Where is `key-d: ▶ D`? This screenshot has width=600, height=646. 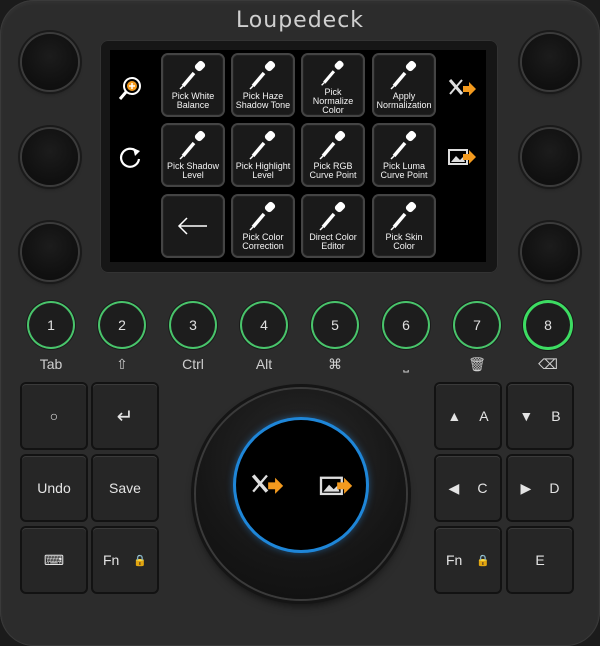 key-d: ▶ D is located at coordinates (540, 488).